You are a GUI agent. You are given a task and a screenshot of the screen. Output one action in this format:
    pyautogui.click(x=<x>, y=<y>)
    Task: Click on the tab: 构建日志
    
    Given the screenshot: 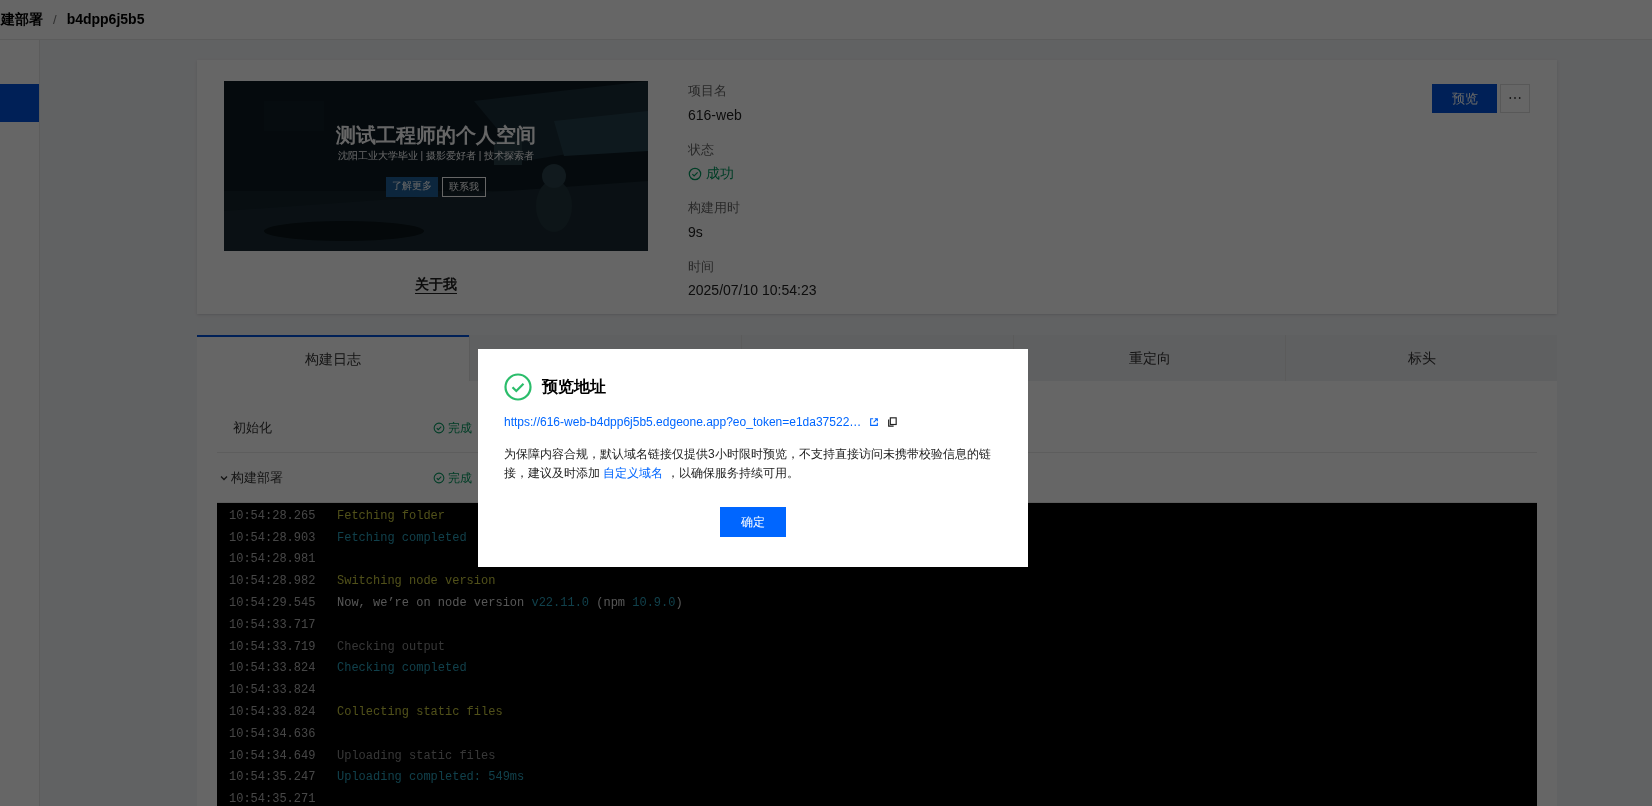 What is the action you would take?
    pyautogui.click(x=333, y=358)
    